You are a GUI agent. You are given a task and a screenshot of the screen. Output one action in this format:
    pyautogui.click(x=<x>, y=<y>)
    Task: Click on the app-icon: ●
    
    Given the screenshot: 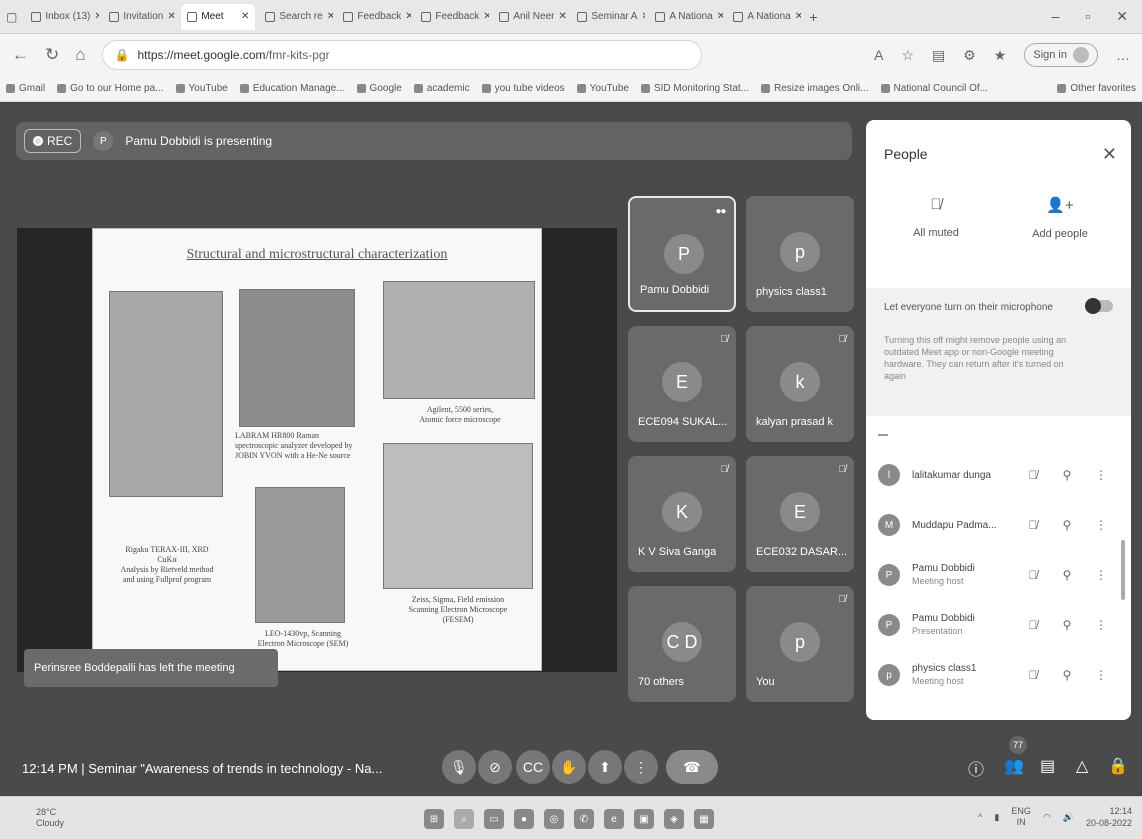 What is the action you would take?
    pyautogui.click(x=524, y=819)
    